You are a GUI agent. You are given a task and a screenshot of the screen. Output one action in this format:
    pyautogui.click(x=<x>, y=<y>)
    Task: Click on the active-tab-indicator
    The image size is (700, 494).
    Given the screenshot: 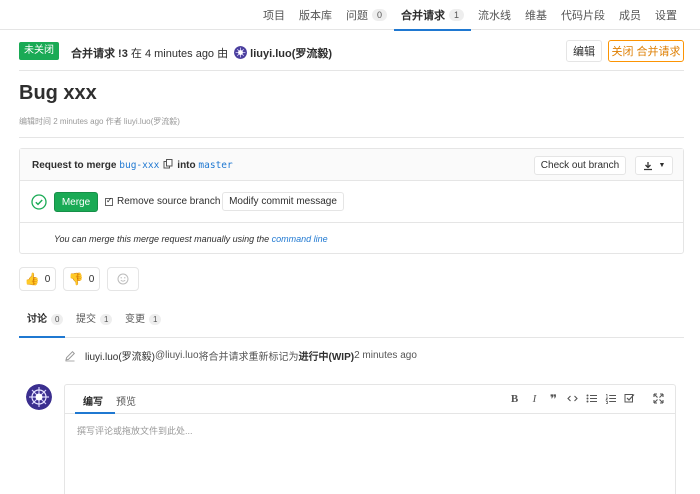 What is the action you would take?
    pyautogui.click(x=42, y=337)
    